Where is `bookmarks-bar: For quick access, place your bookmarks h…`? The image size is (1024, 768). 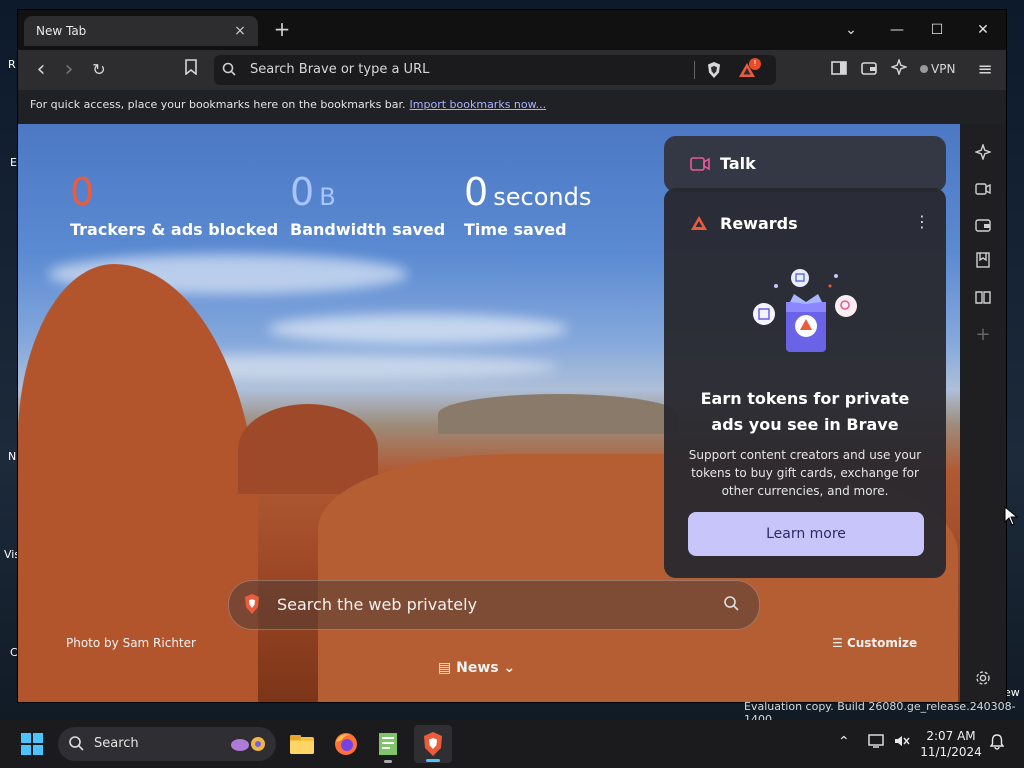 bookmarks-bar: For quick access, place your bookmarks h… is located at coordinates (512, 107).